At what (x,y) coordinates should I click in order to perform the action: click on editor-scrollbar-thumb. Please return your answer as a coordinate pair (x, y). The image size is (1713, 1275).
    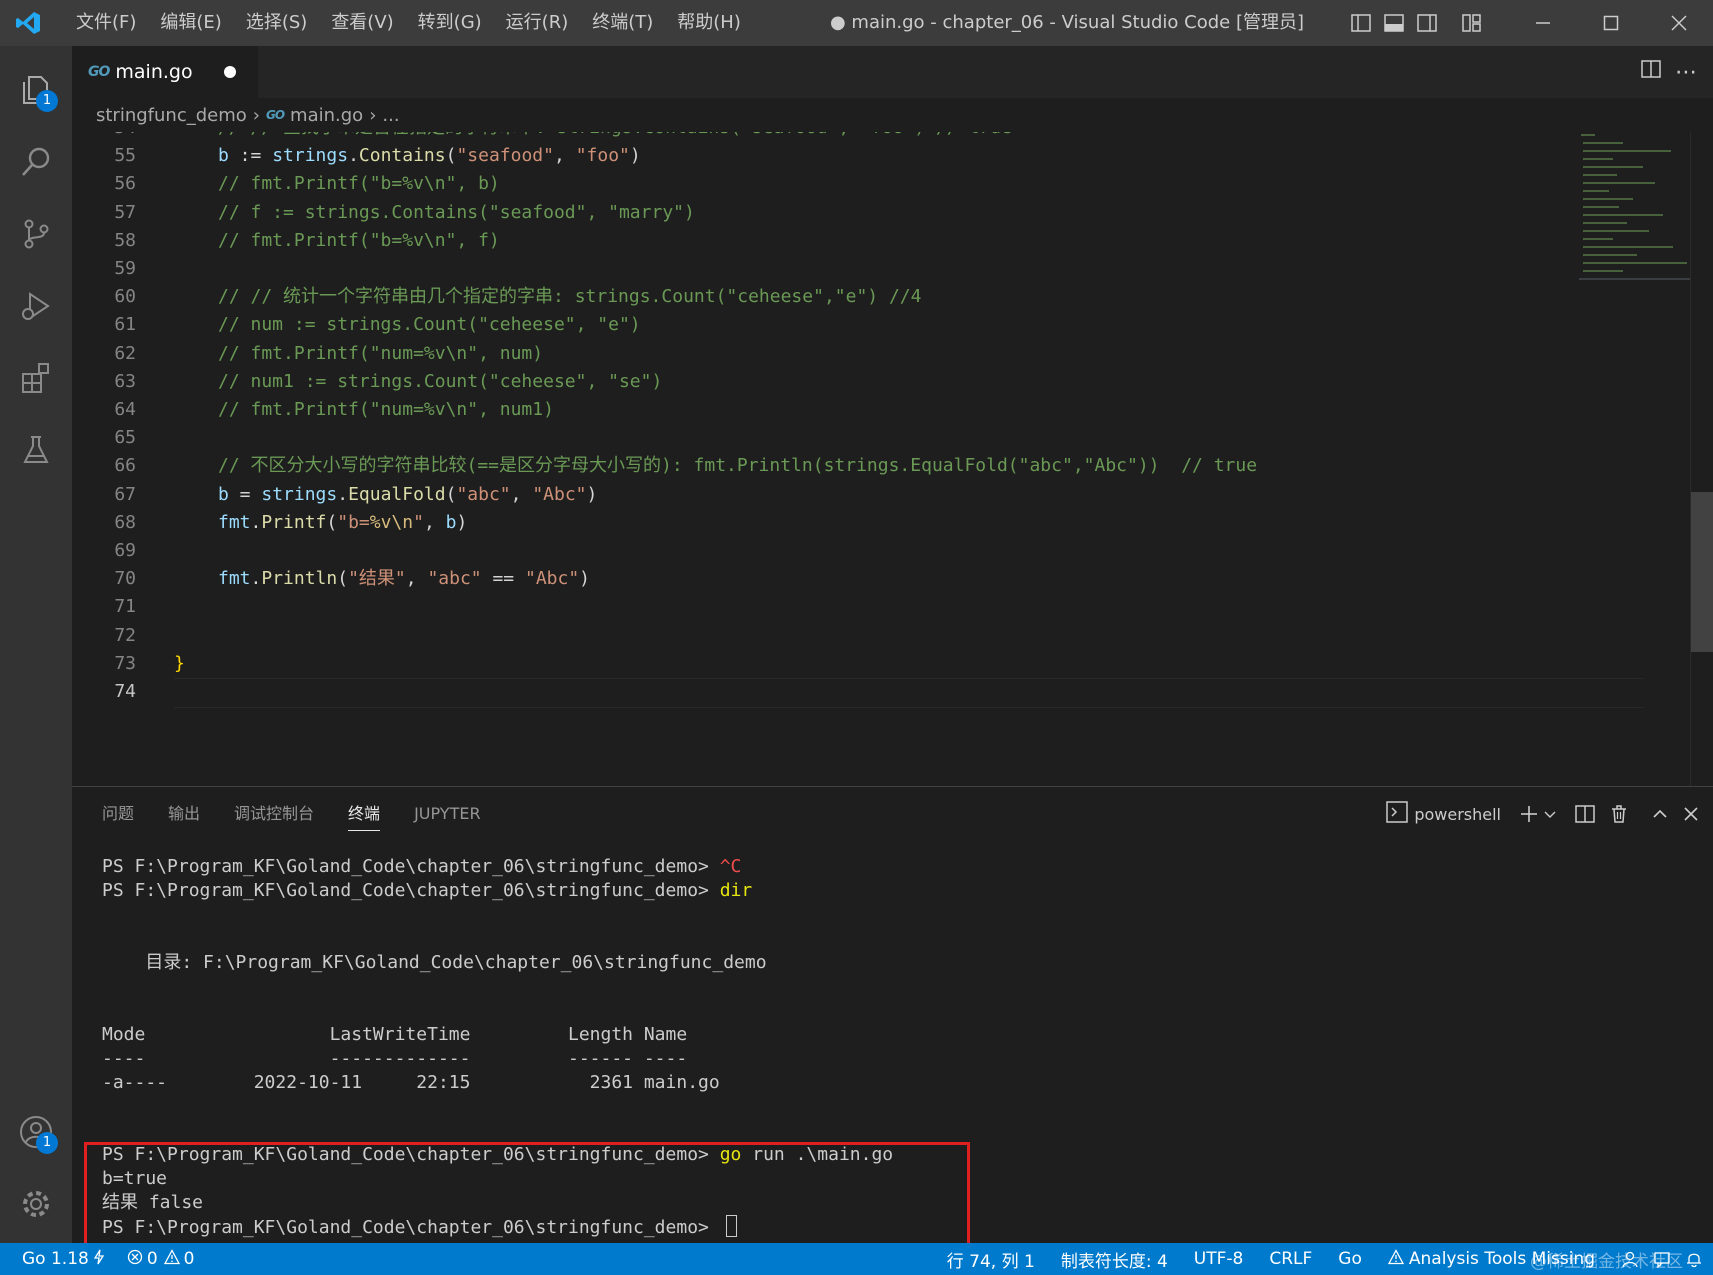
    Looking at the image, I should click on (1702, 572).